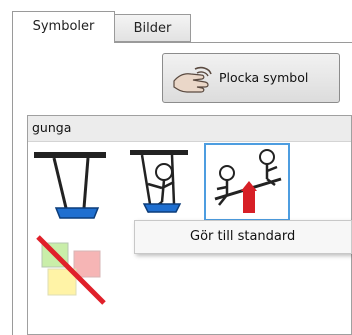 The width and height of the screenshot is (352, 335). I want to click on menu-item-make-default: Gör till standard, so click(243, 237).